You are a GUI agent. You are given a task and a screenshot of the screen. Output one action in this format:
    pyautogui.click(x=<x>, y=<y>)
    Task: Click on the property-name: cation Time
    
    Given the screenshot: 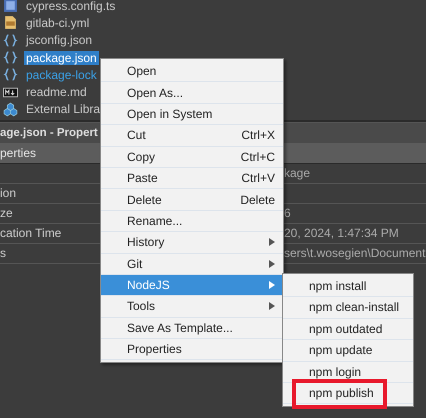 What is the action you would take?
    pyautogui.click(x=31, y=233)
    